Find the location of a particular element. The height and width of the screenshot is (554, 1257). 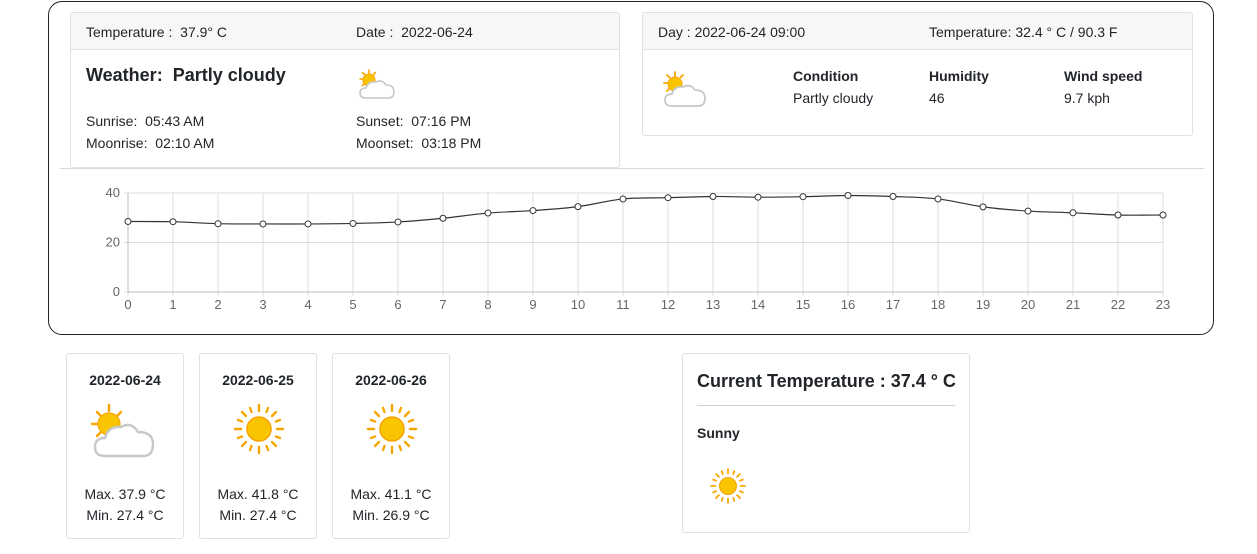

x-tick-label: 20 is located at coordinates (1028, 304).